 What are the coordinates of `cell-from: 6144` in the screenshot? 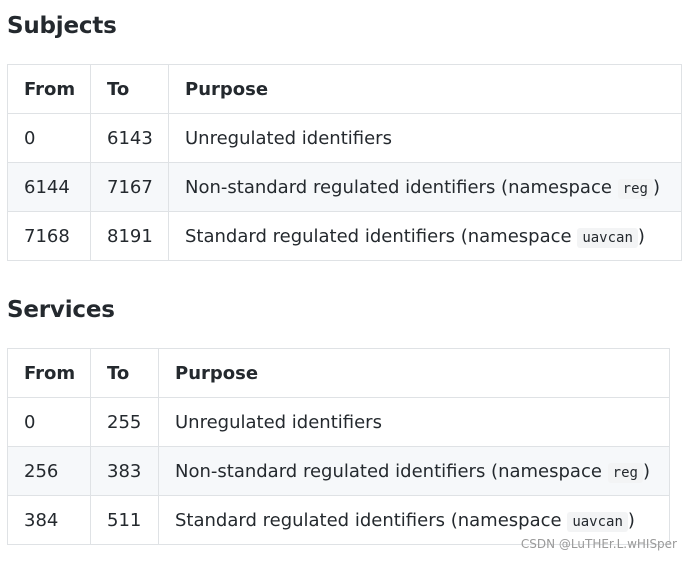 It's located at (49, 187).